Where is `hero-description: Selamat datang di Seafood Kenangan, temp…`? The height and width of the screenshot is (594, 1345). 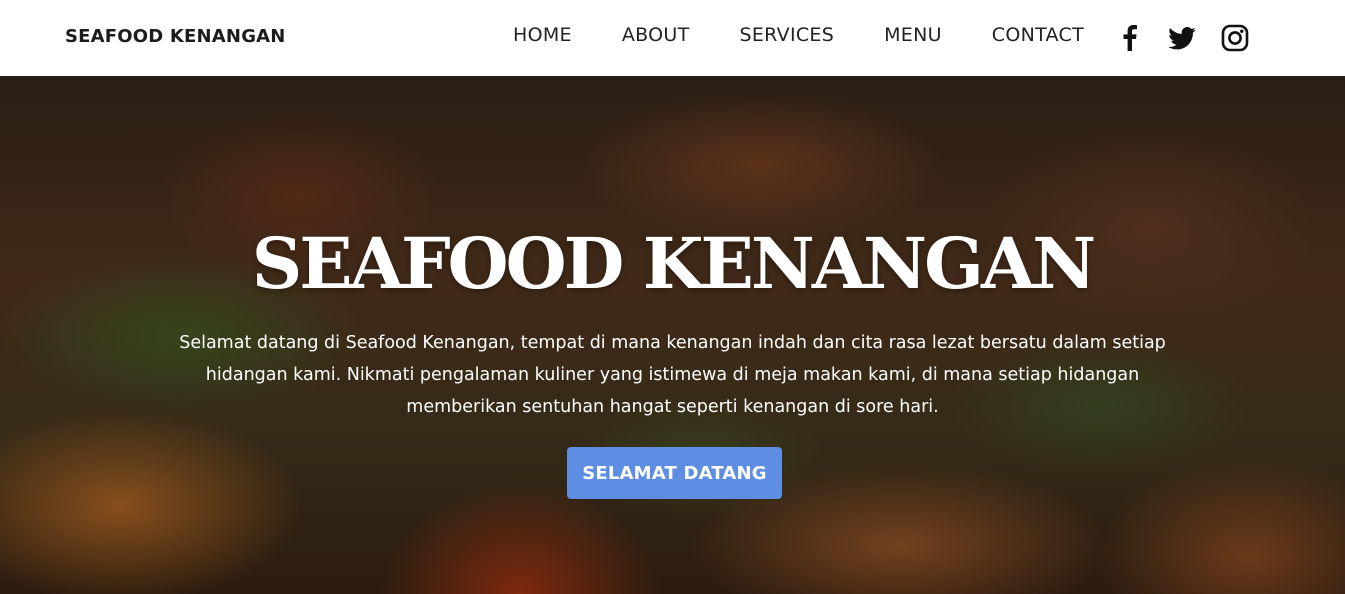
hero-description: Selamat datang di Seafood Kenangan, temp… is located at coordinates (672, 375).